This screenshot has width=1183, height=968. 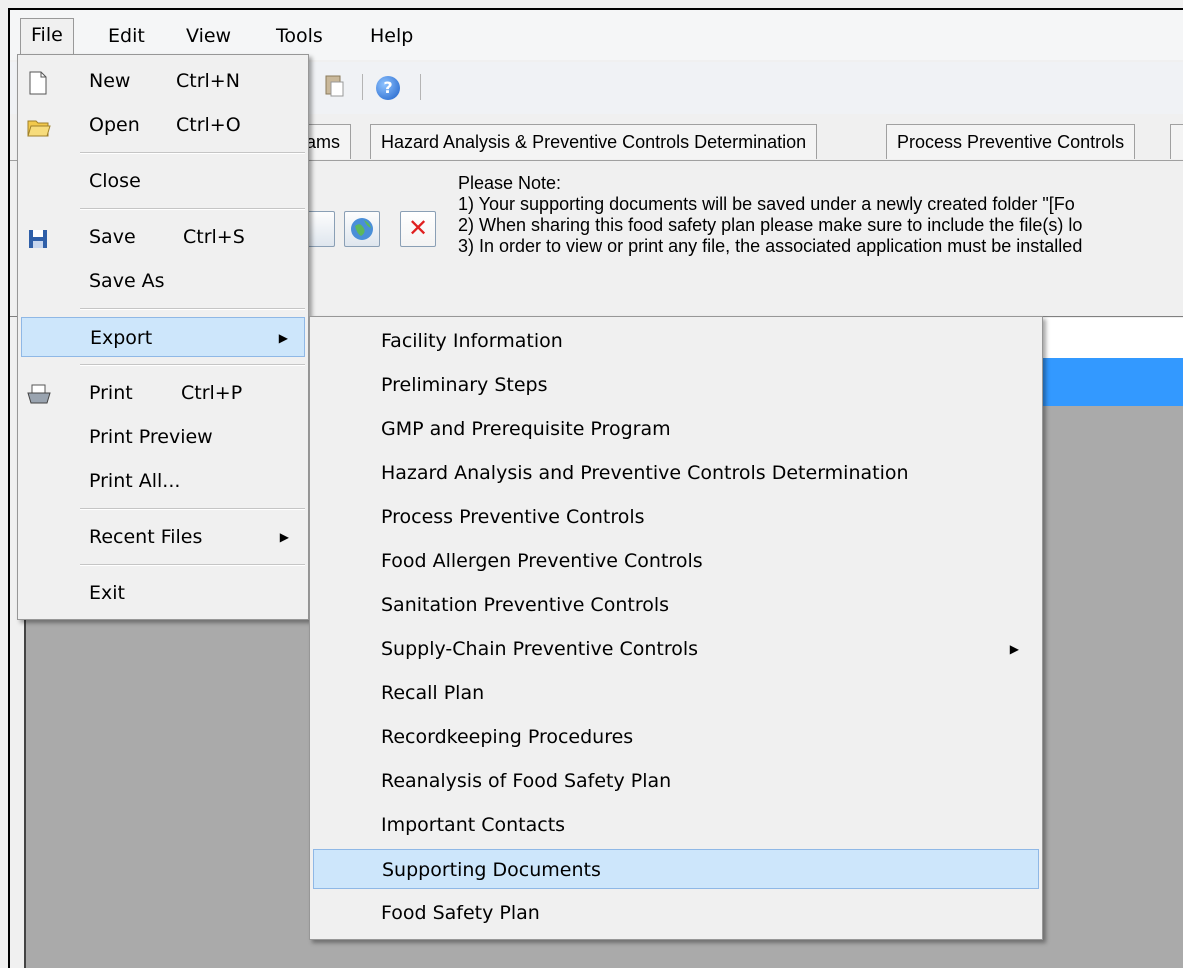 I want to click on export-item-supply-chain: Supply-Chain Preventive Controls ▶, so click(x=676, y=649).